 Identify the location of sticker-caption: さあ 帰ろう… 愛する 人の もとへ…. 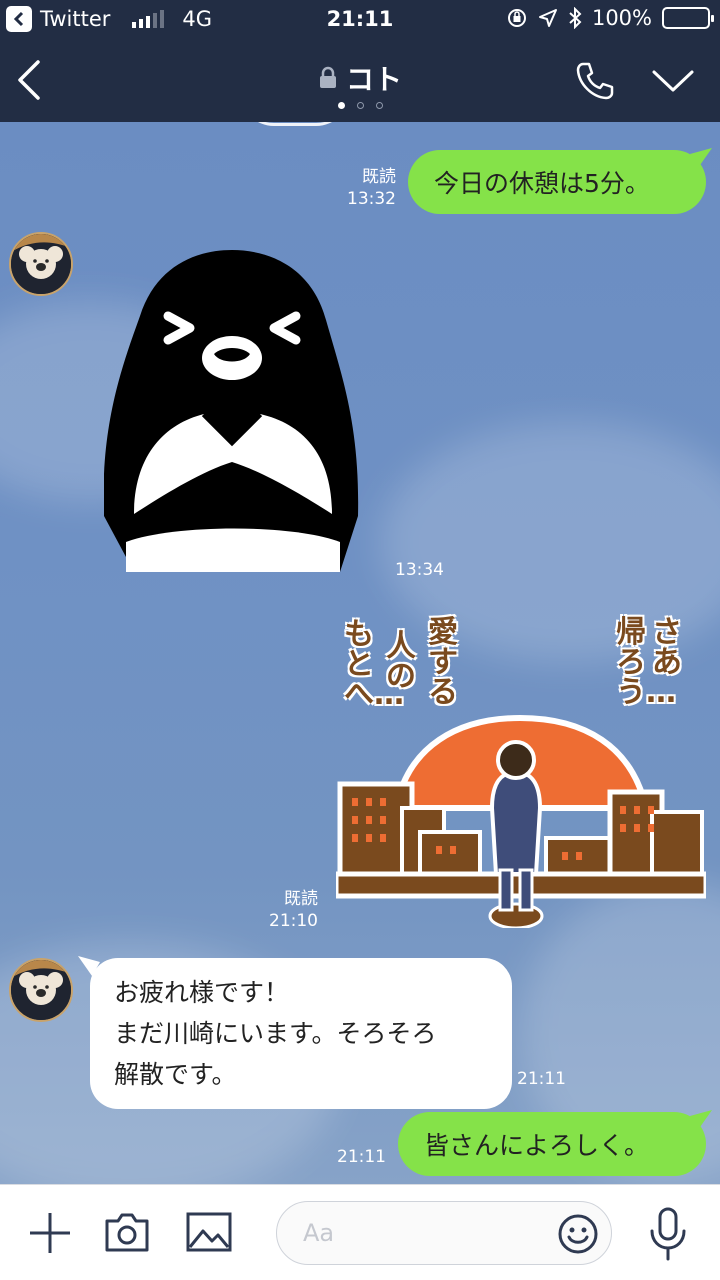
(521, 770).